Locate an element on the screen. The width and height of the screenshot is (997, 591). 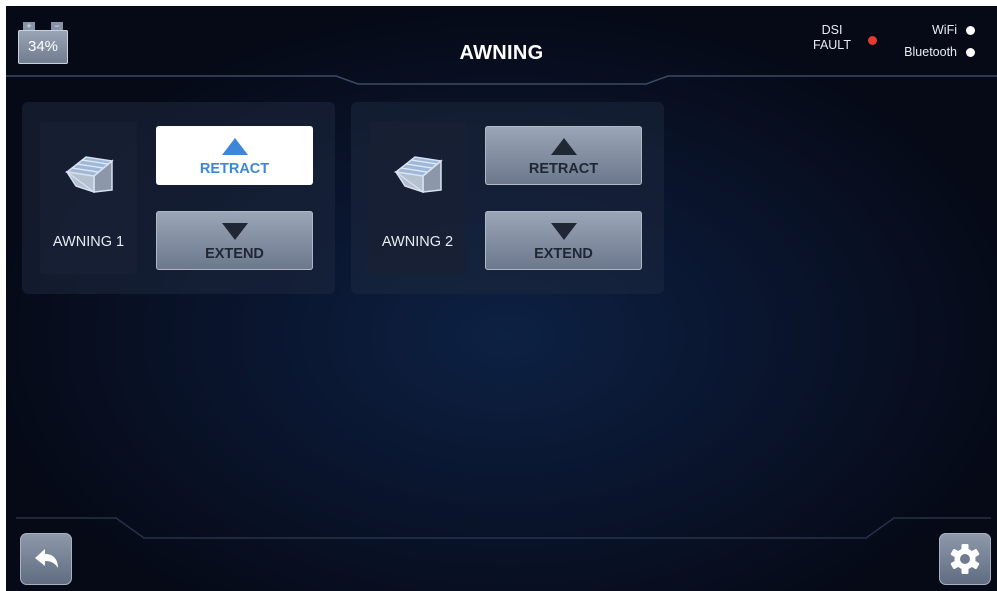
wifi-label: WiFi is located at coordinates (944, 30).